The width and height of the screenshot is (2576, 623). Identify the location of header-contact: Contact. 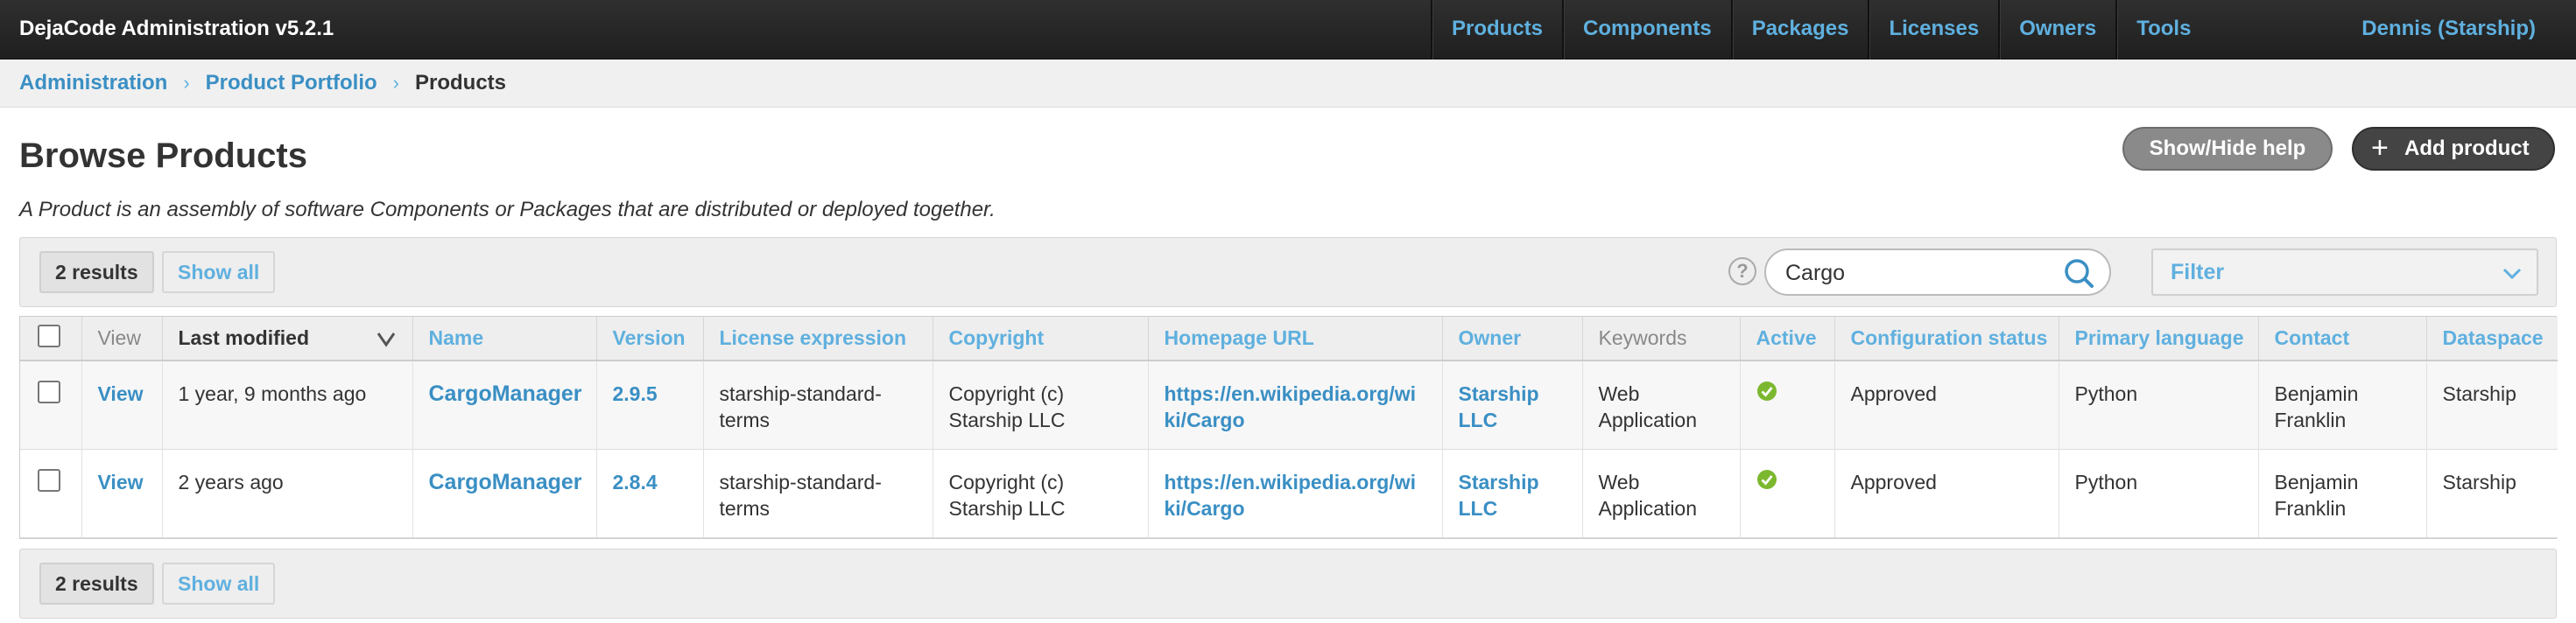
(2342, 339).